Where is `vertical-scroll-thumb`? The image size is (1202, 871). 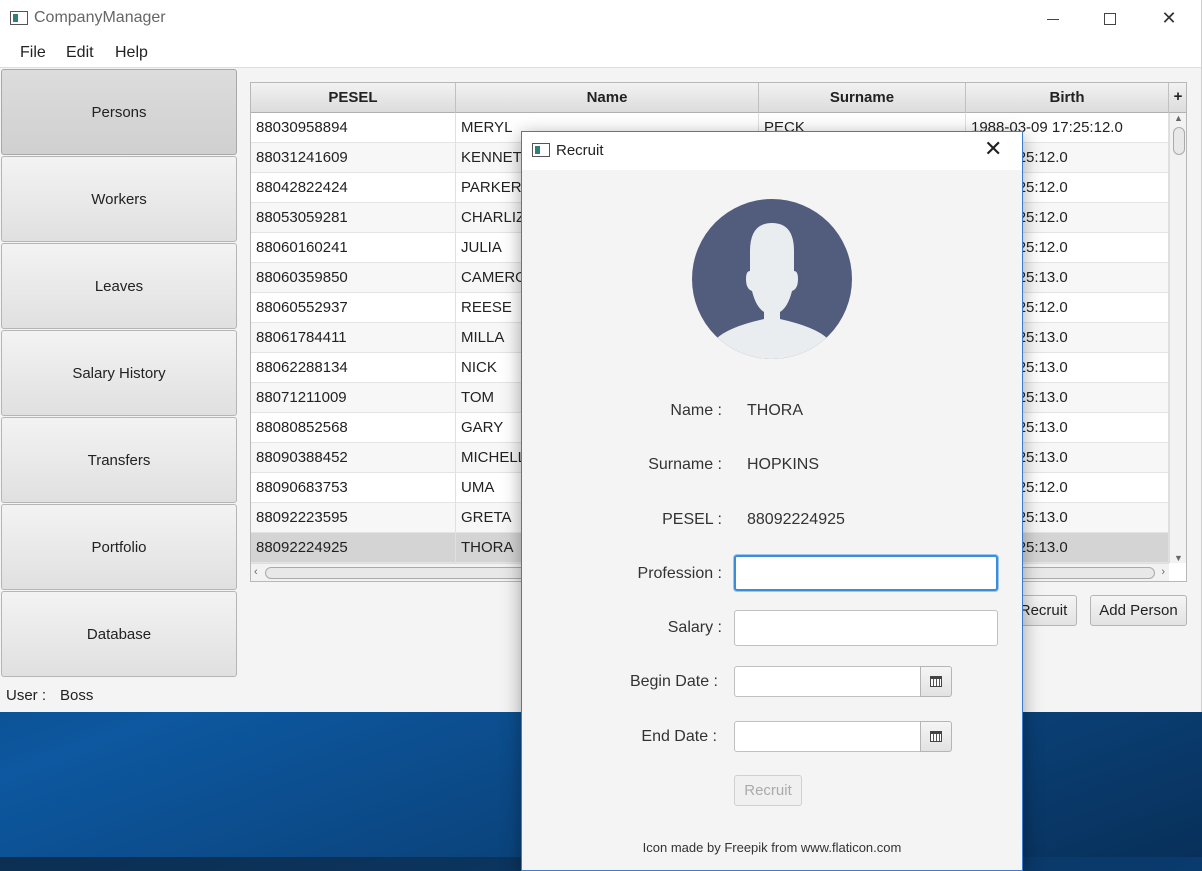
vertical-scroll-thumb is located at coordinates (1179, 141).